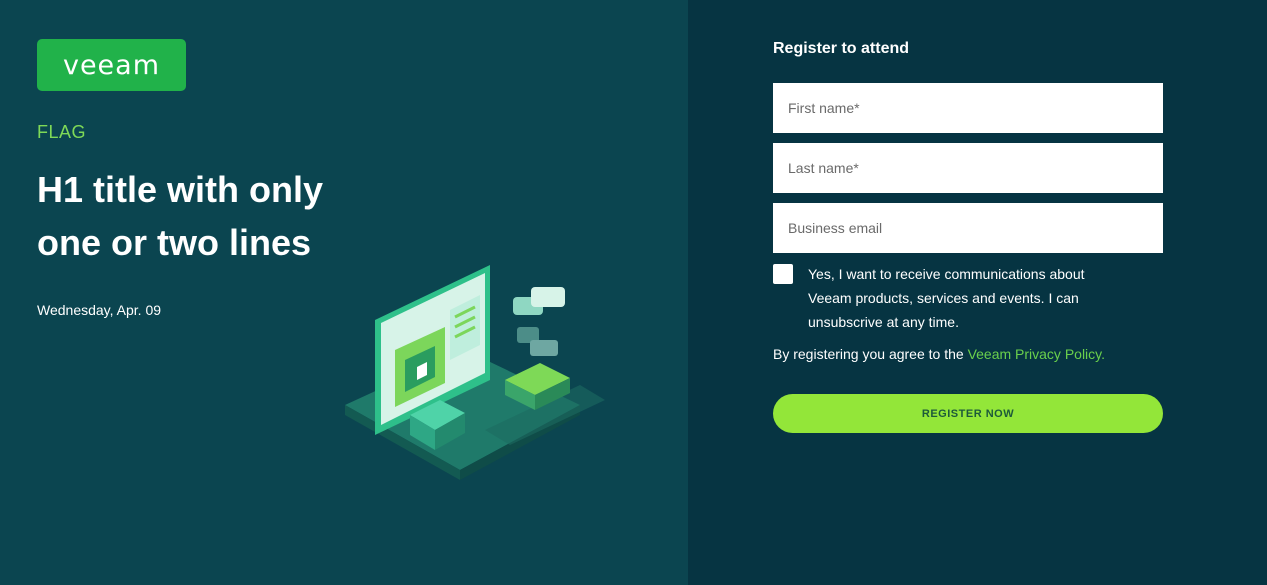  I want to click on form-title: Register to attend, so click(841, 48).